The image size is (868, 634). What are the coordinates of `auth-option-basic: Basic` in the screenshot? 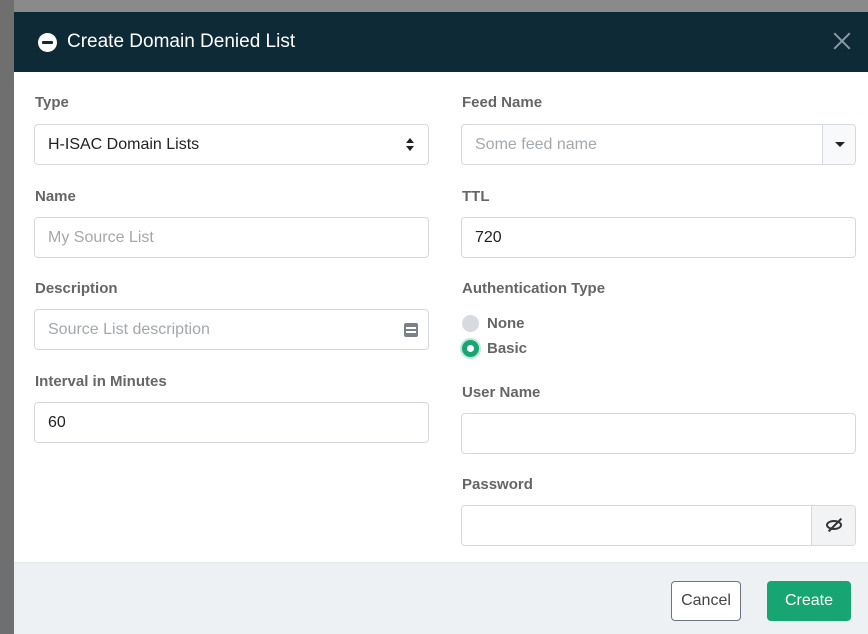 It's located at (494, 348).